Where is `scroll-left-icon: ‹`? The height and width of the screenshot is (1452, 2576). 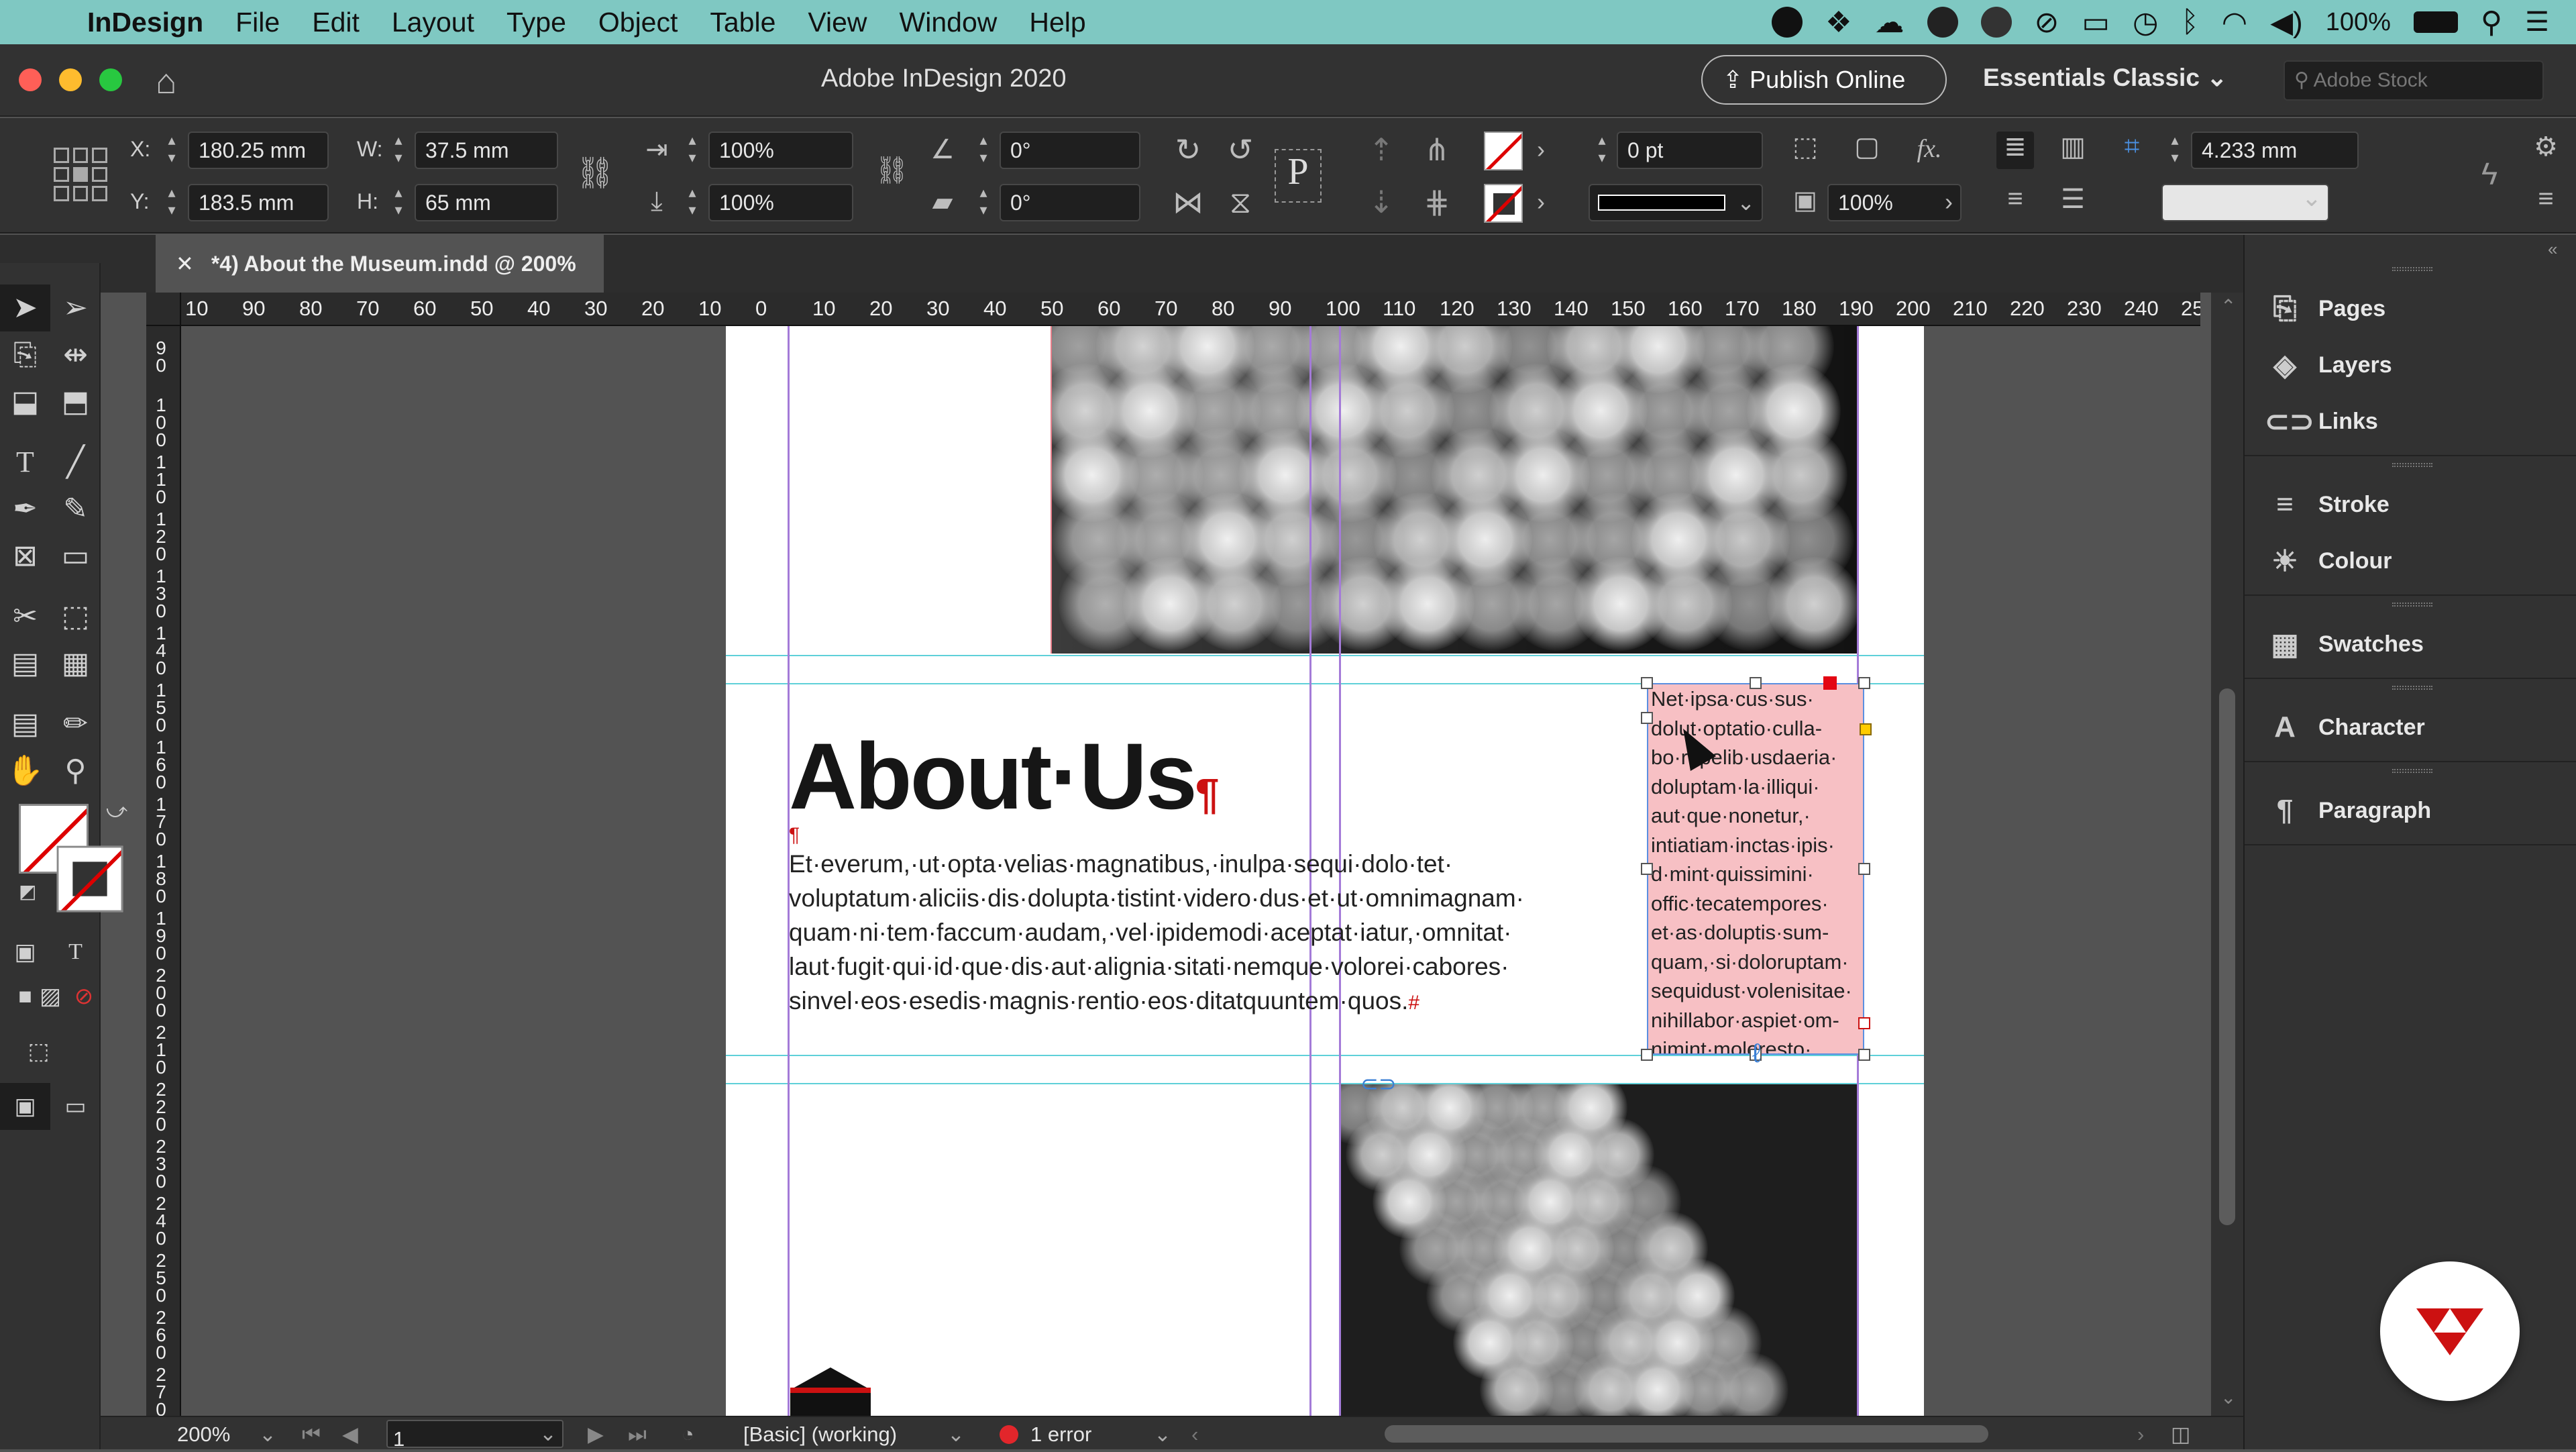
scroll-left-icon: ‹ is located at coordinates (1194, 1435).